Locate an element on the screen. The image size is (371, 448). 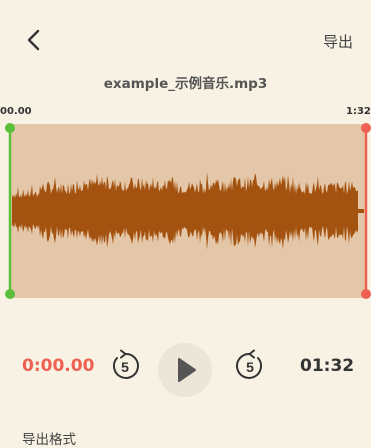
rewind-5-icon: 5 is located at coordinates (125, 364).